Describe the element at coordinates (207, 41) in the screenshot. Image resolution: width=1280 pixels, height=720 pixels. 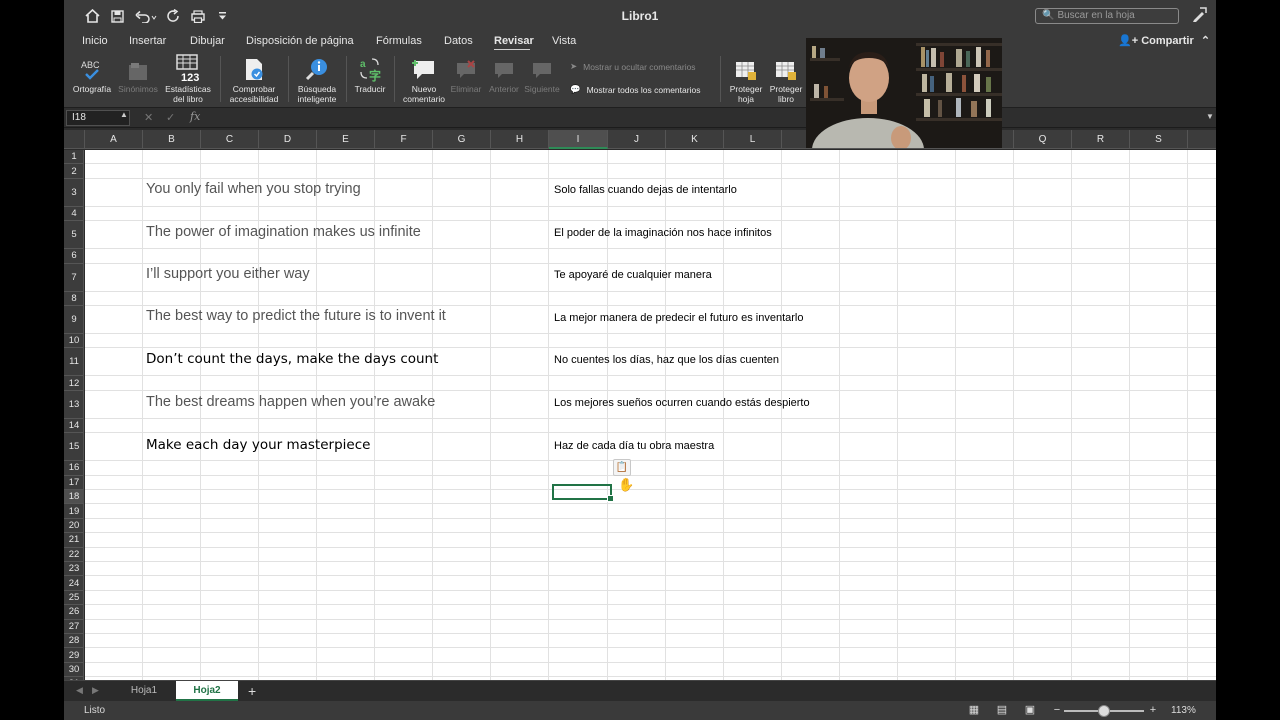
I see `tab-dibujar: Dibujar` at that location.